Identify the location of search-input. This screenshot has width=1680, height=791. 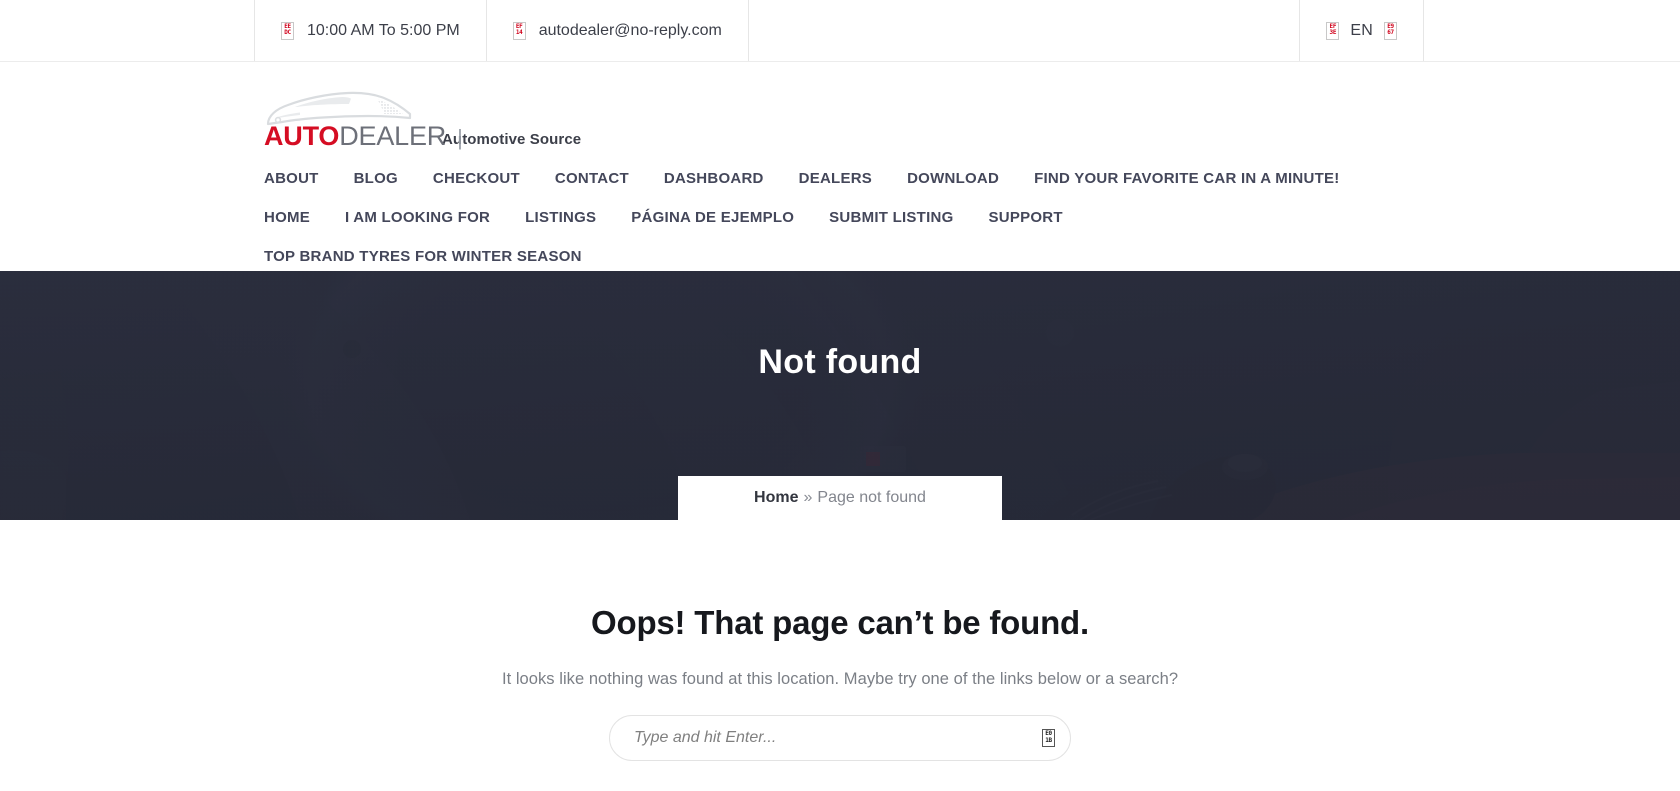
(840, 738).